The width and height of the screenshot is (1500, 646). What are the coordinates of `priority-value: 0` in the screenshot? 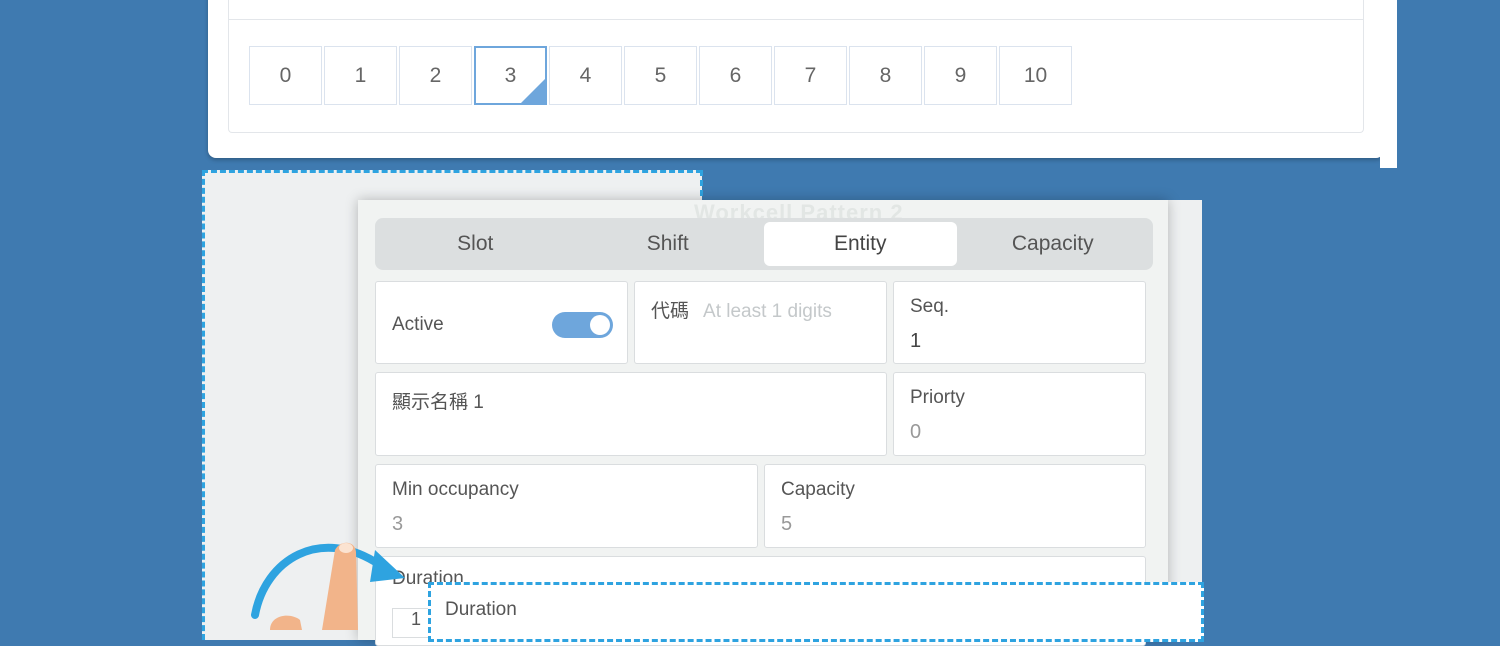 It's located at (916, 432).